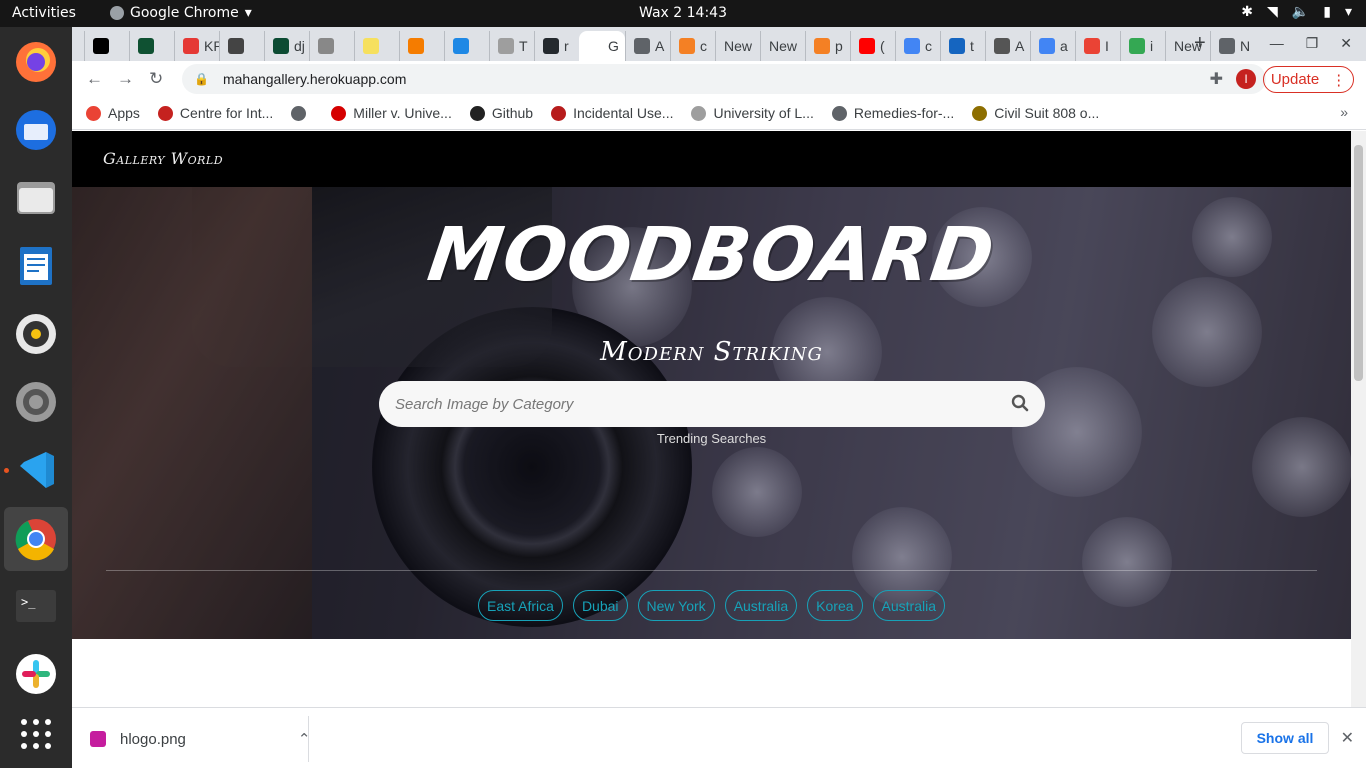 The height and width of the screenshot is (768, 1366). Describe the element at coordinates (196, 46) in the screenshot. I see `tab: KP` at that location.